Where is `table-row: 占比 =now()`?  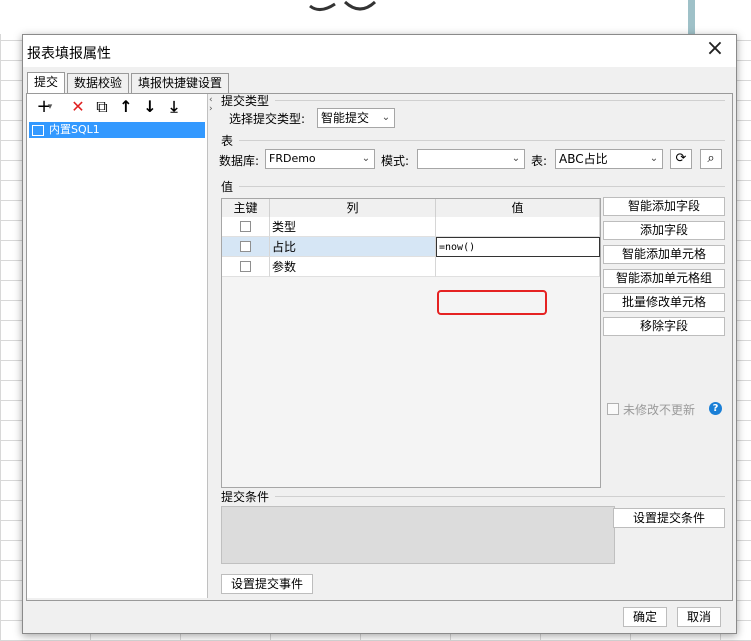 table-row: 占比 =now() is located at coordinates (411, 247).